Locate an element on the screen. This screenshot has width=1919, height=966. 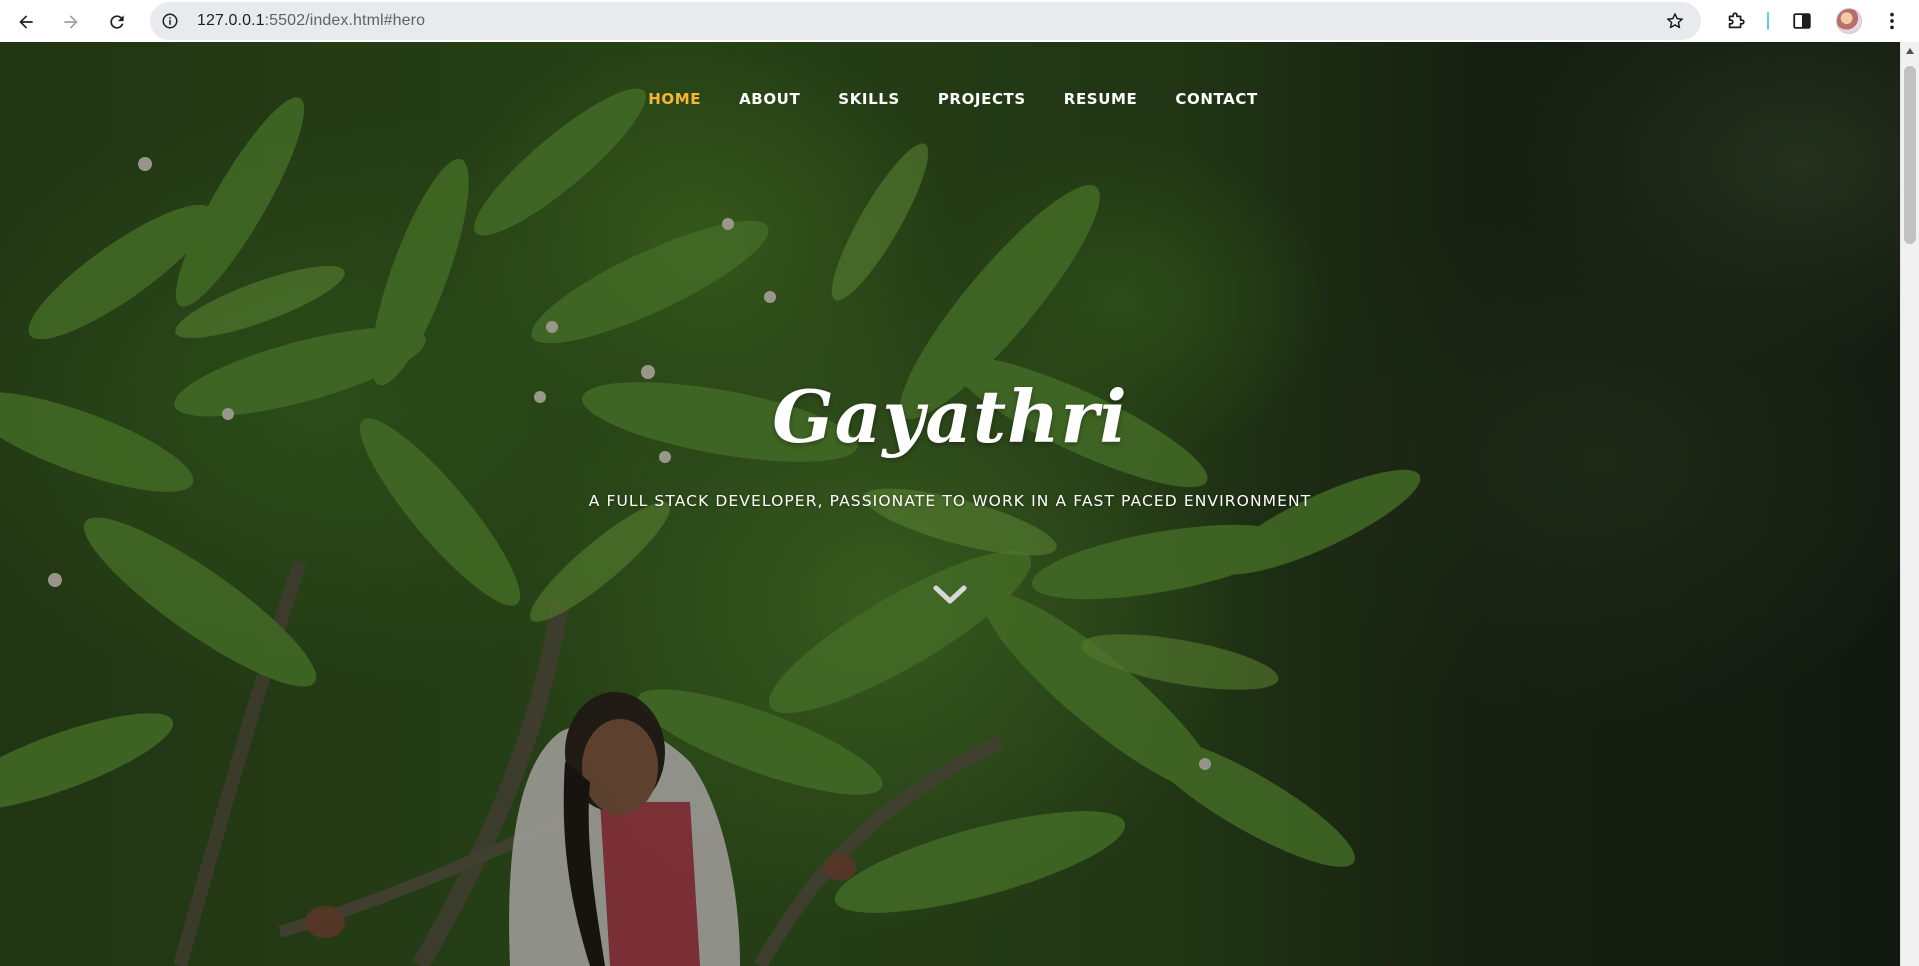
arrow-left-icon is located at coordinates (26, 22).